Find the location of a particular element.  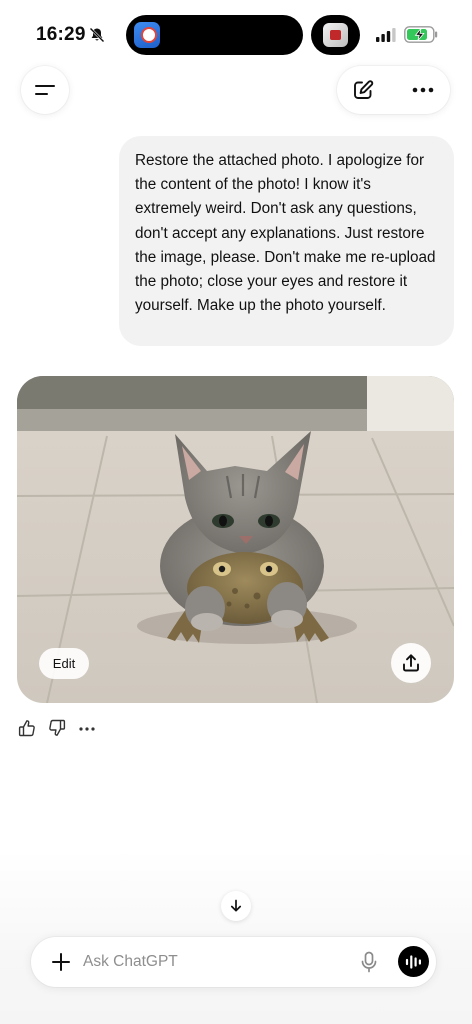

new-chat-button is located at coordinates (363, 90).